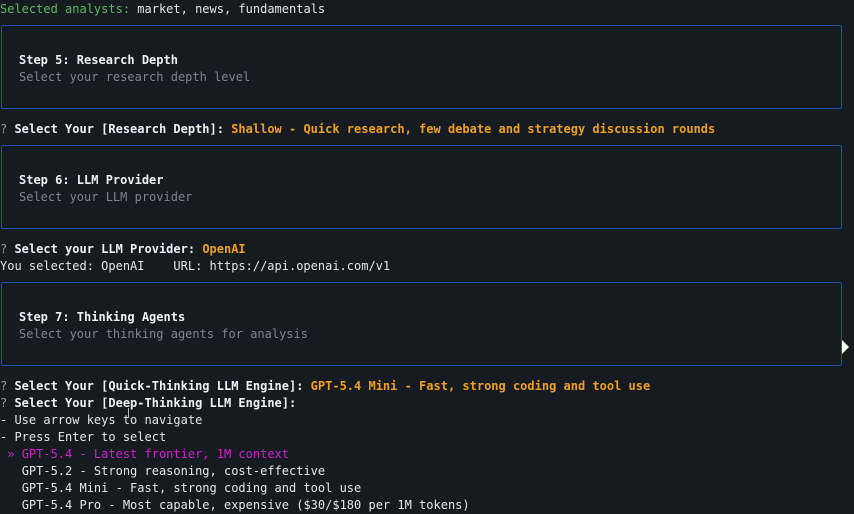 Image resolution: width=854 pixels, height=514 pixels. What do you see at coordinates (228, 9) in the screenshot?
I see `selected-analysts-value: market, news, fundamentals` at bounding box center [228, 9].